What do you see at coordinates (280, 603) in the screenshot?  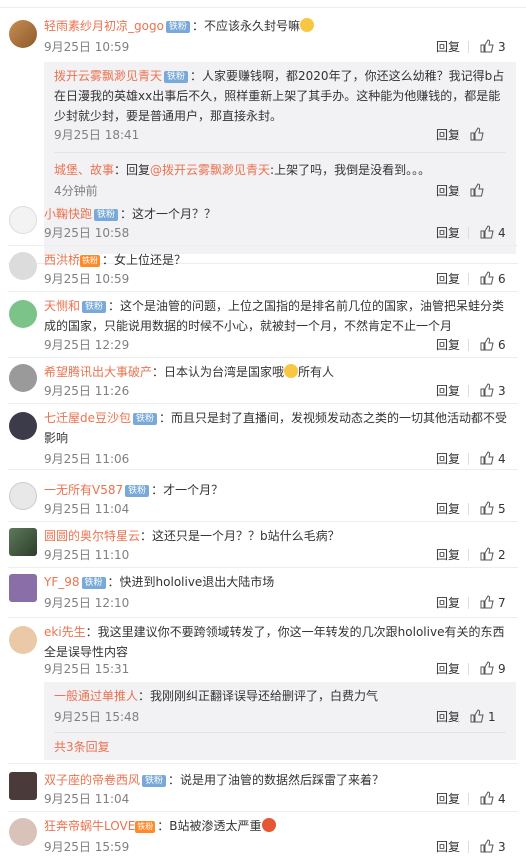 I see `comment-meta: 9月25日 12:10 回复 7` at bounding box center [280, 603].